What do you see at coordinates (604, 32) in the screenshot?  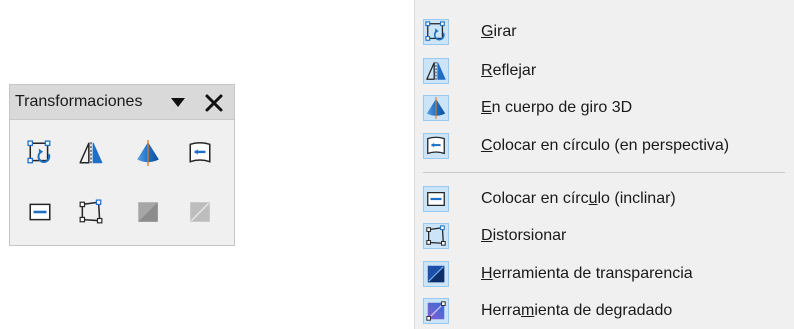 I see `menu-item-rotate: Girar` at bounding box center [604, 32].